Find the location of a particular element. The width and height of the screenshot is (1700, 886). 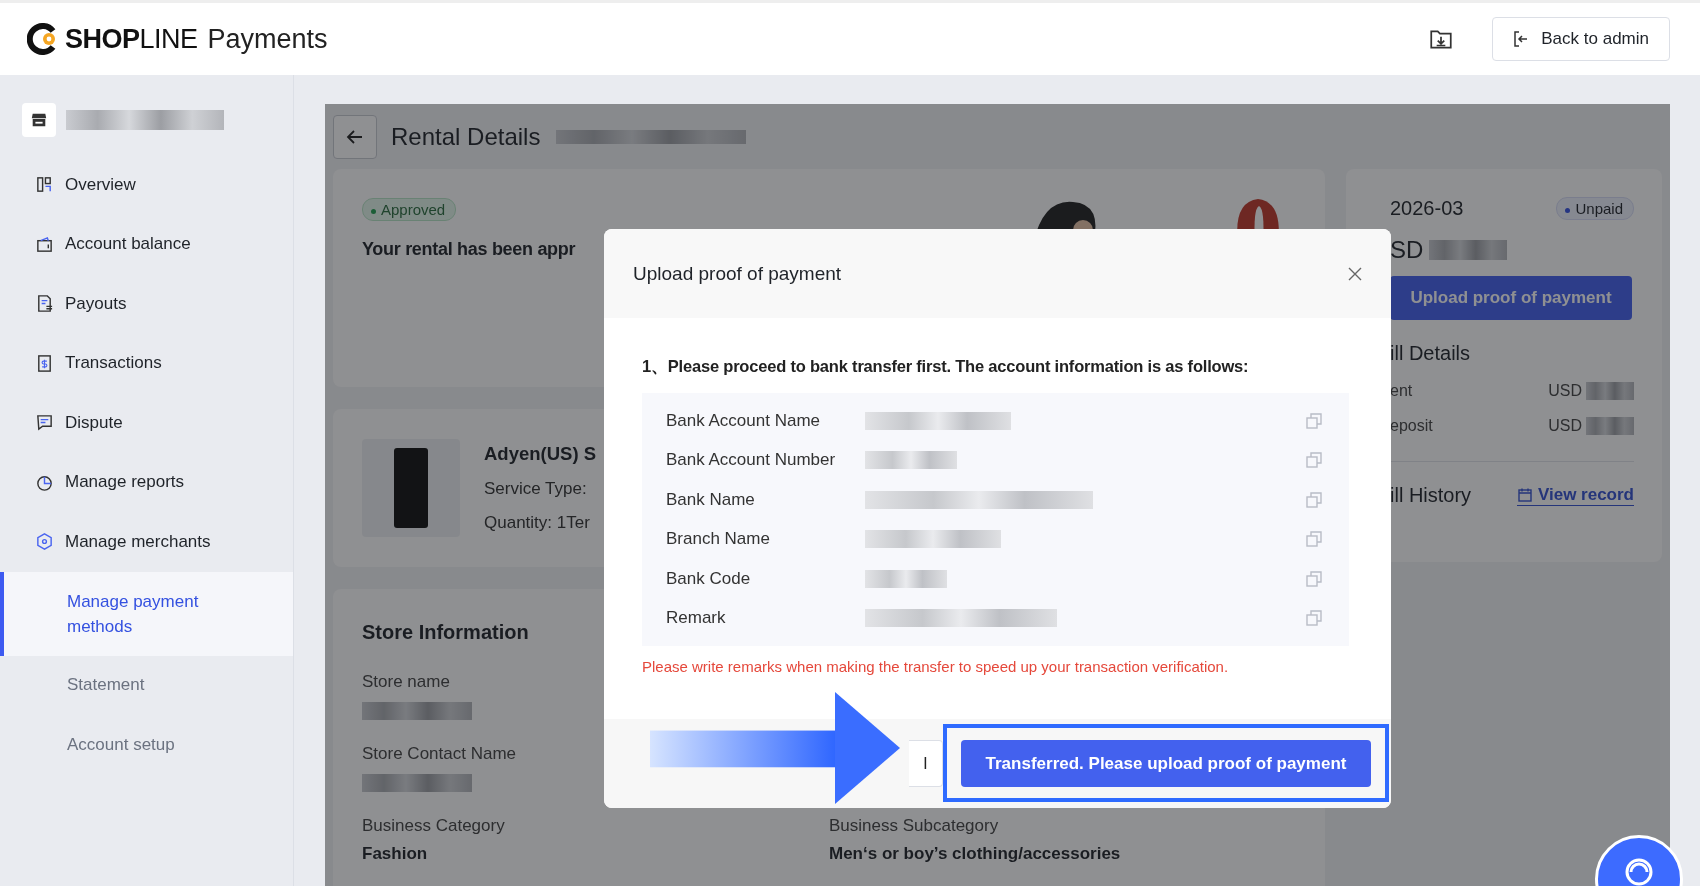

overview-icon is located at coordinates (44, 185).